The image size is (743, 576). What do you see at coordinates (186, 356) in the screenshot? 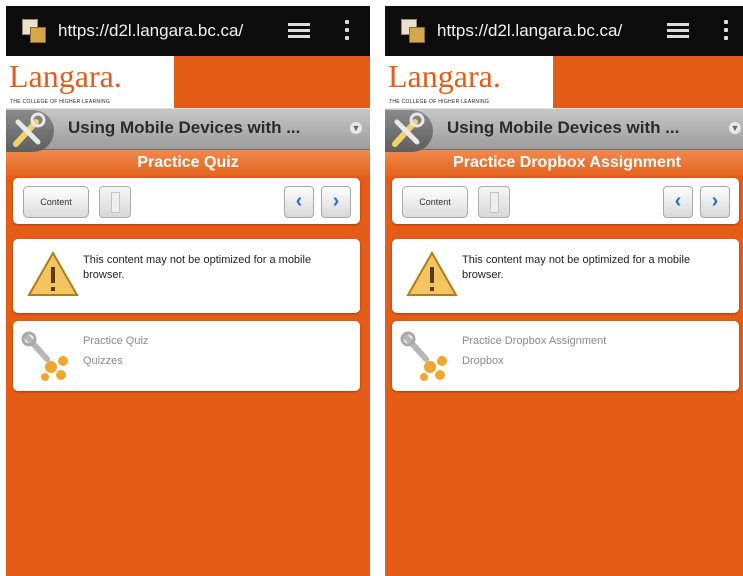
I see `content-item: Practice Quiz Quizzes` at bounding box center [186, 356].